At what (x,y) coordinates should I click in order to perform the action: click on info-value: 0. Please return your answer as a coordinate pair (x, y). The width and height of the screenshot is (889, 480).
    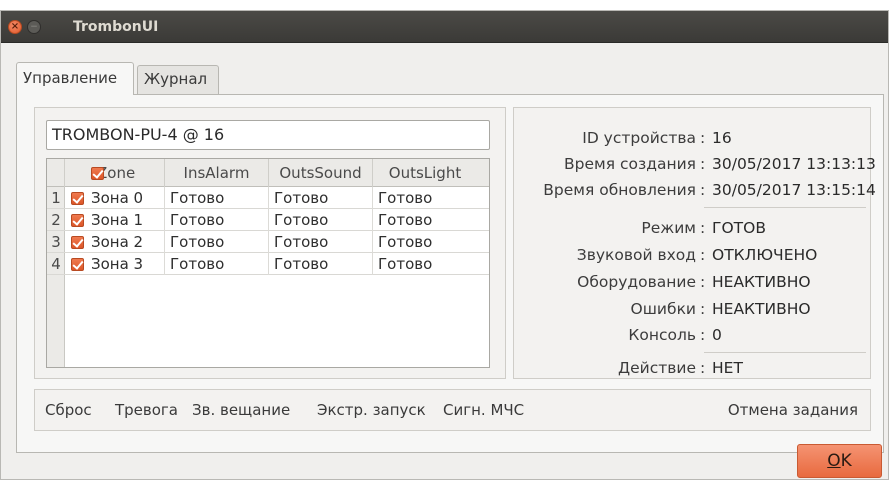
    Looking at the image, I should click on (717, 335).